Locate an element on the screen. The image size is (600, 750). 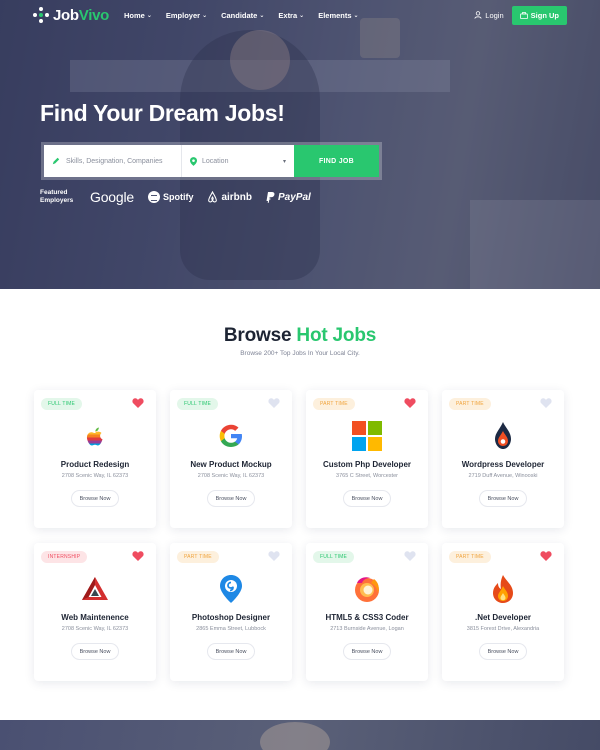
firefox-logo is located at coordinates (367, 589).